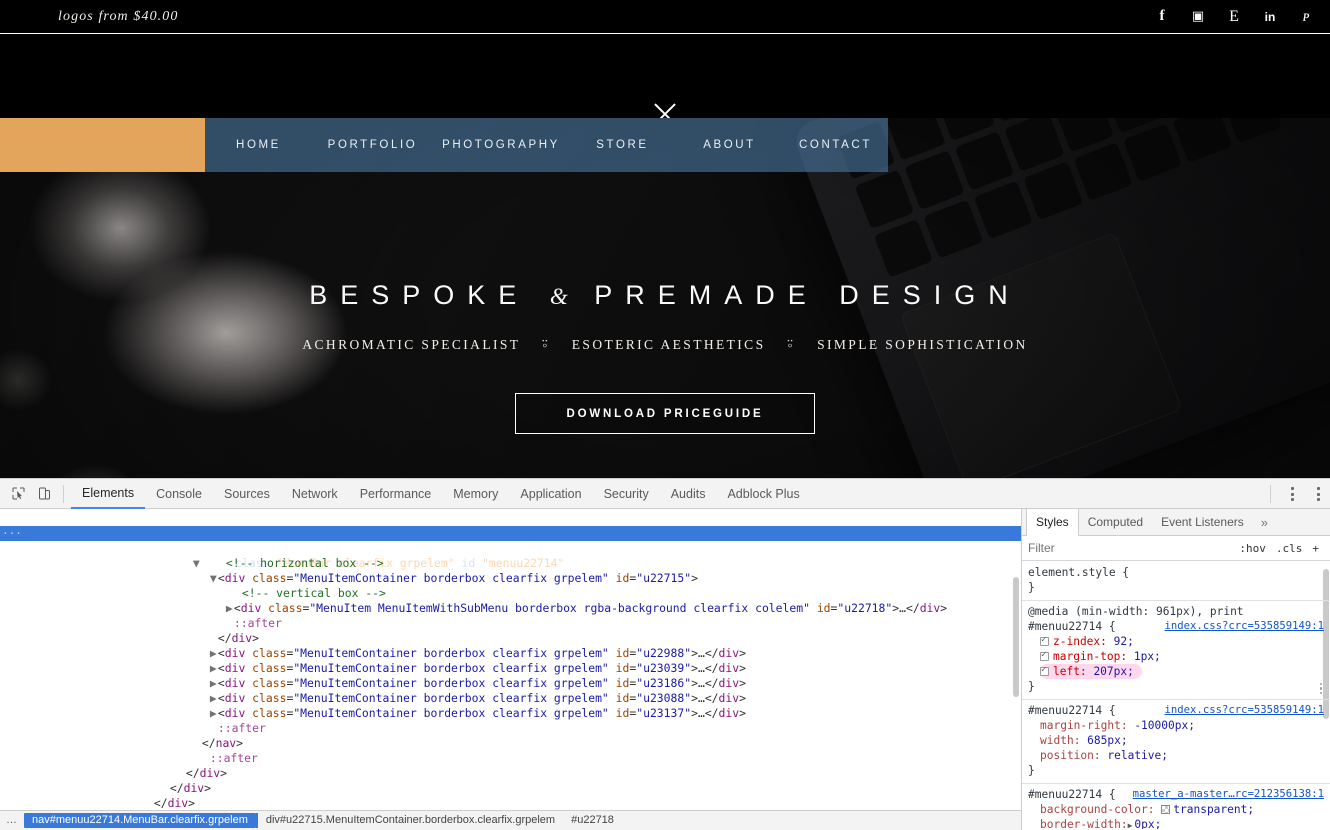 Image resolution: width=1330 pixels, height=830 pixels. What do you see at coordinates (835, 145) in the screenshot?
I see `nav-item-contact: CONTACT` at bounding box center [835, 145].